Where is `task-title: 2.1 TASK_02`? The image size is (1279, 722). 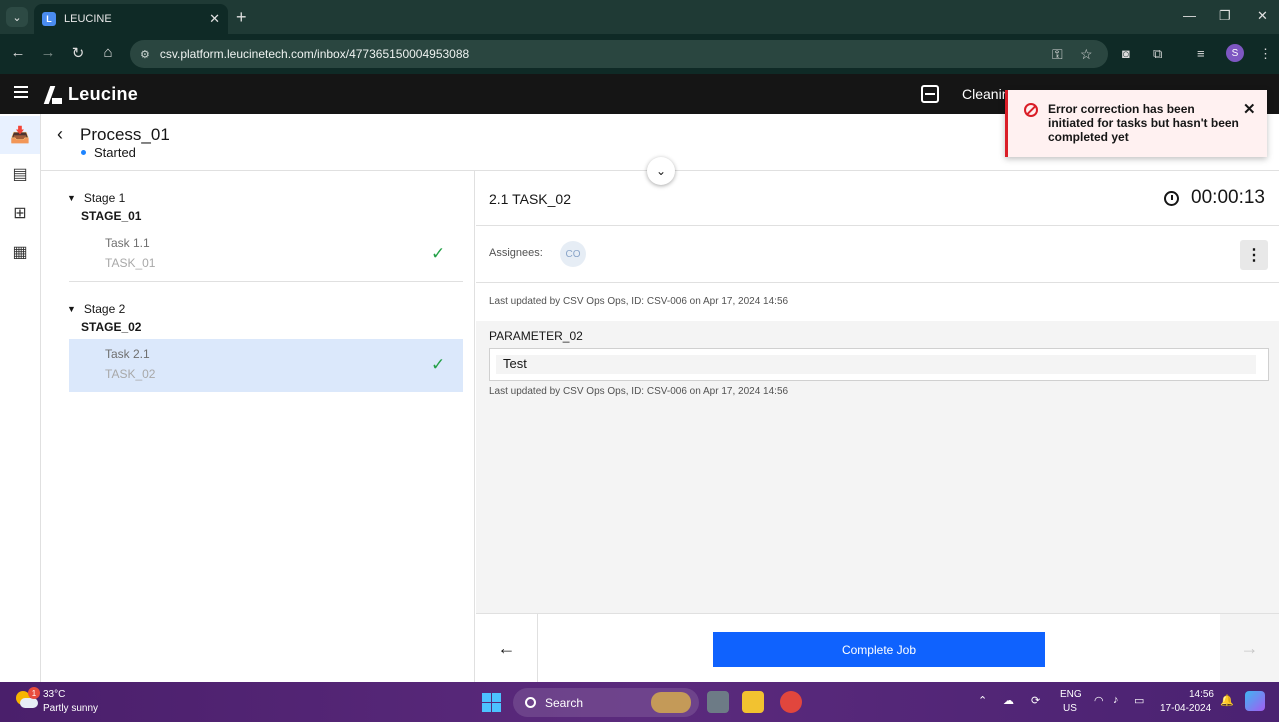 task-title: 2.1 TASK_02 is located at coordinates (530, 199).